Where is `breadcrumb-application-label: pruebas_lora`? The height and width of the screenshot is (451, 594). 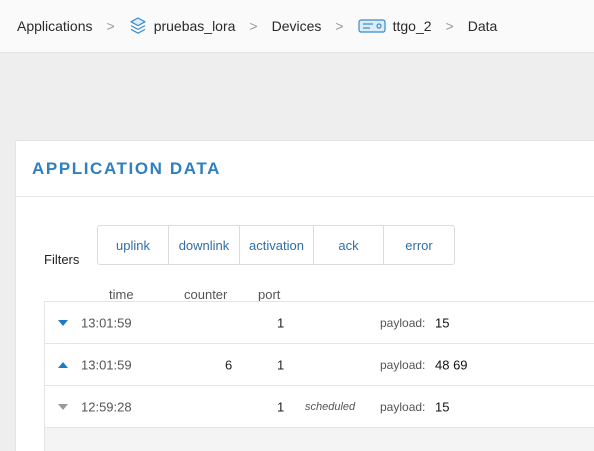
breadcrumb-application-label: pruebas_lora is located at coordinates (194, 26).